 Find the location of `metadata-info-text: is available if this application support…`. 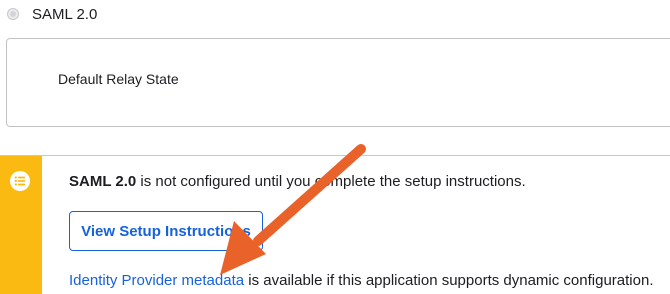

metadata-info-text: is available if this application support… is located at coordinates (449, 280).